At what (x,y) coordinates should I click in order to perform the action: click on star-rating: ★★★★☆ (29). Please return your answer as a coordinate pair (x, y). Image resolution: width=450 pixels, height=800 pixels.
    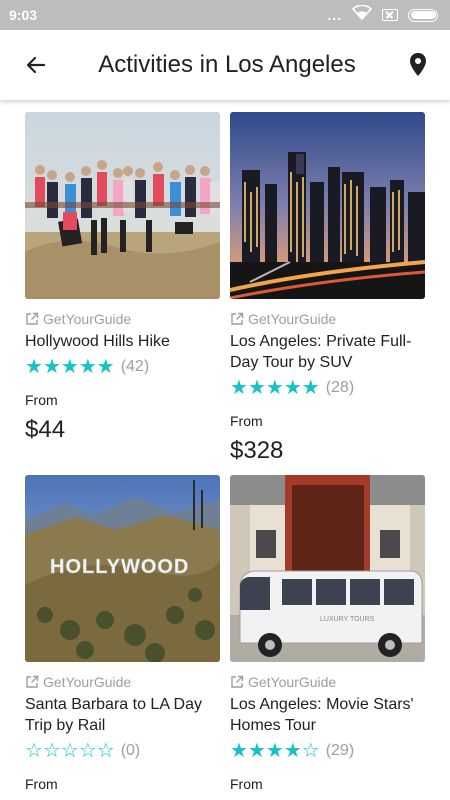
    Looking at the image, I should click on (327, 751).